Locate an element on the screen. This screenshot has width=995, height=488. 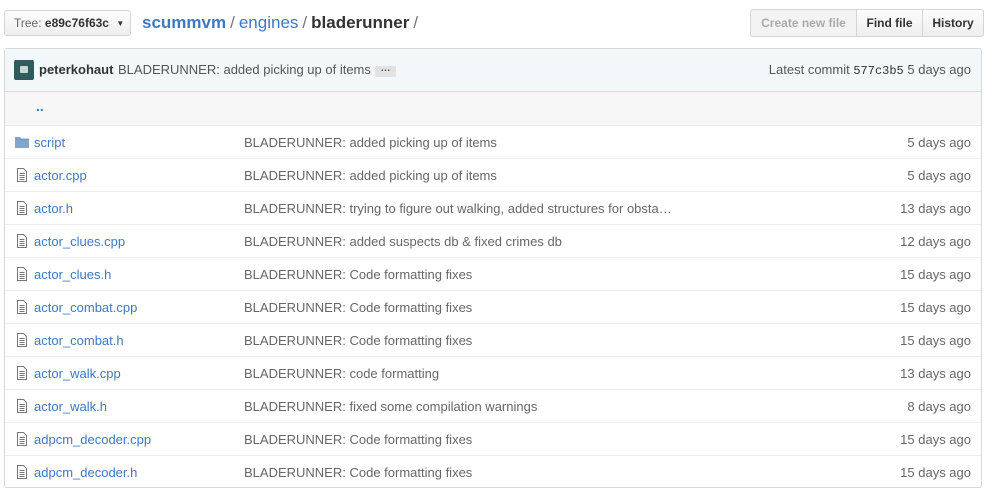
file-commit-age: 8 days ago is located at coordinates (939, 406).